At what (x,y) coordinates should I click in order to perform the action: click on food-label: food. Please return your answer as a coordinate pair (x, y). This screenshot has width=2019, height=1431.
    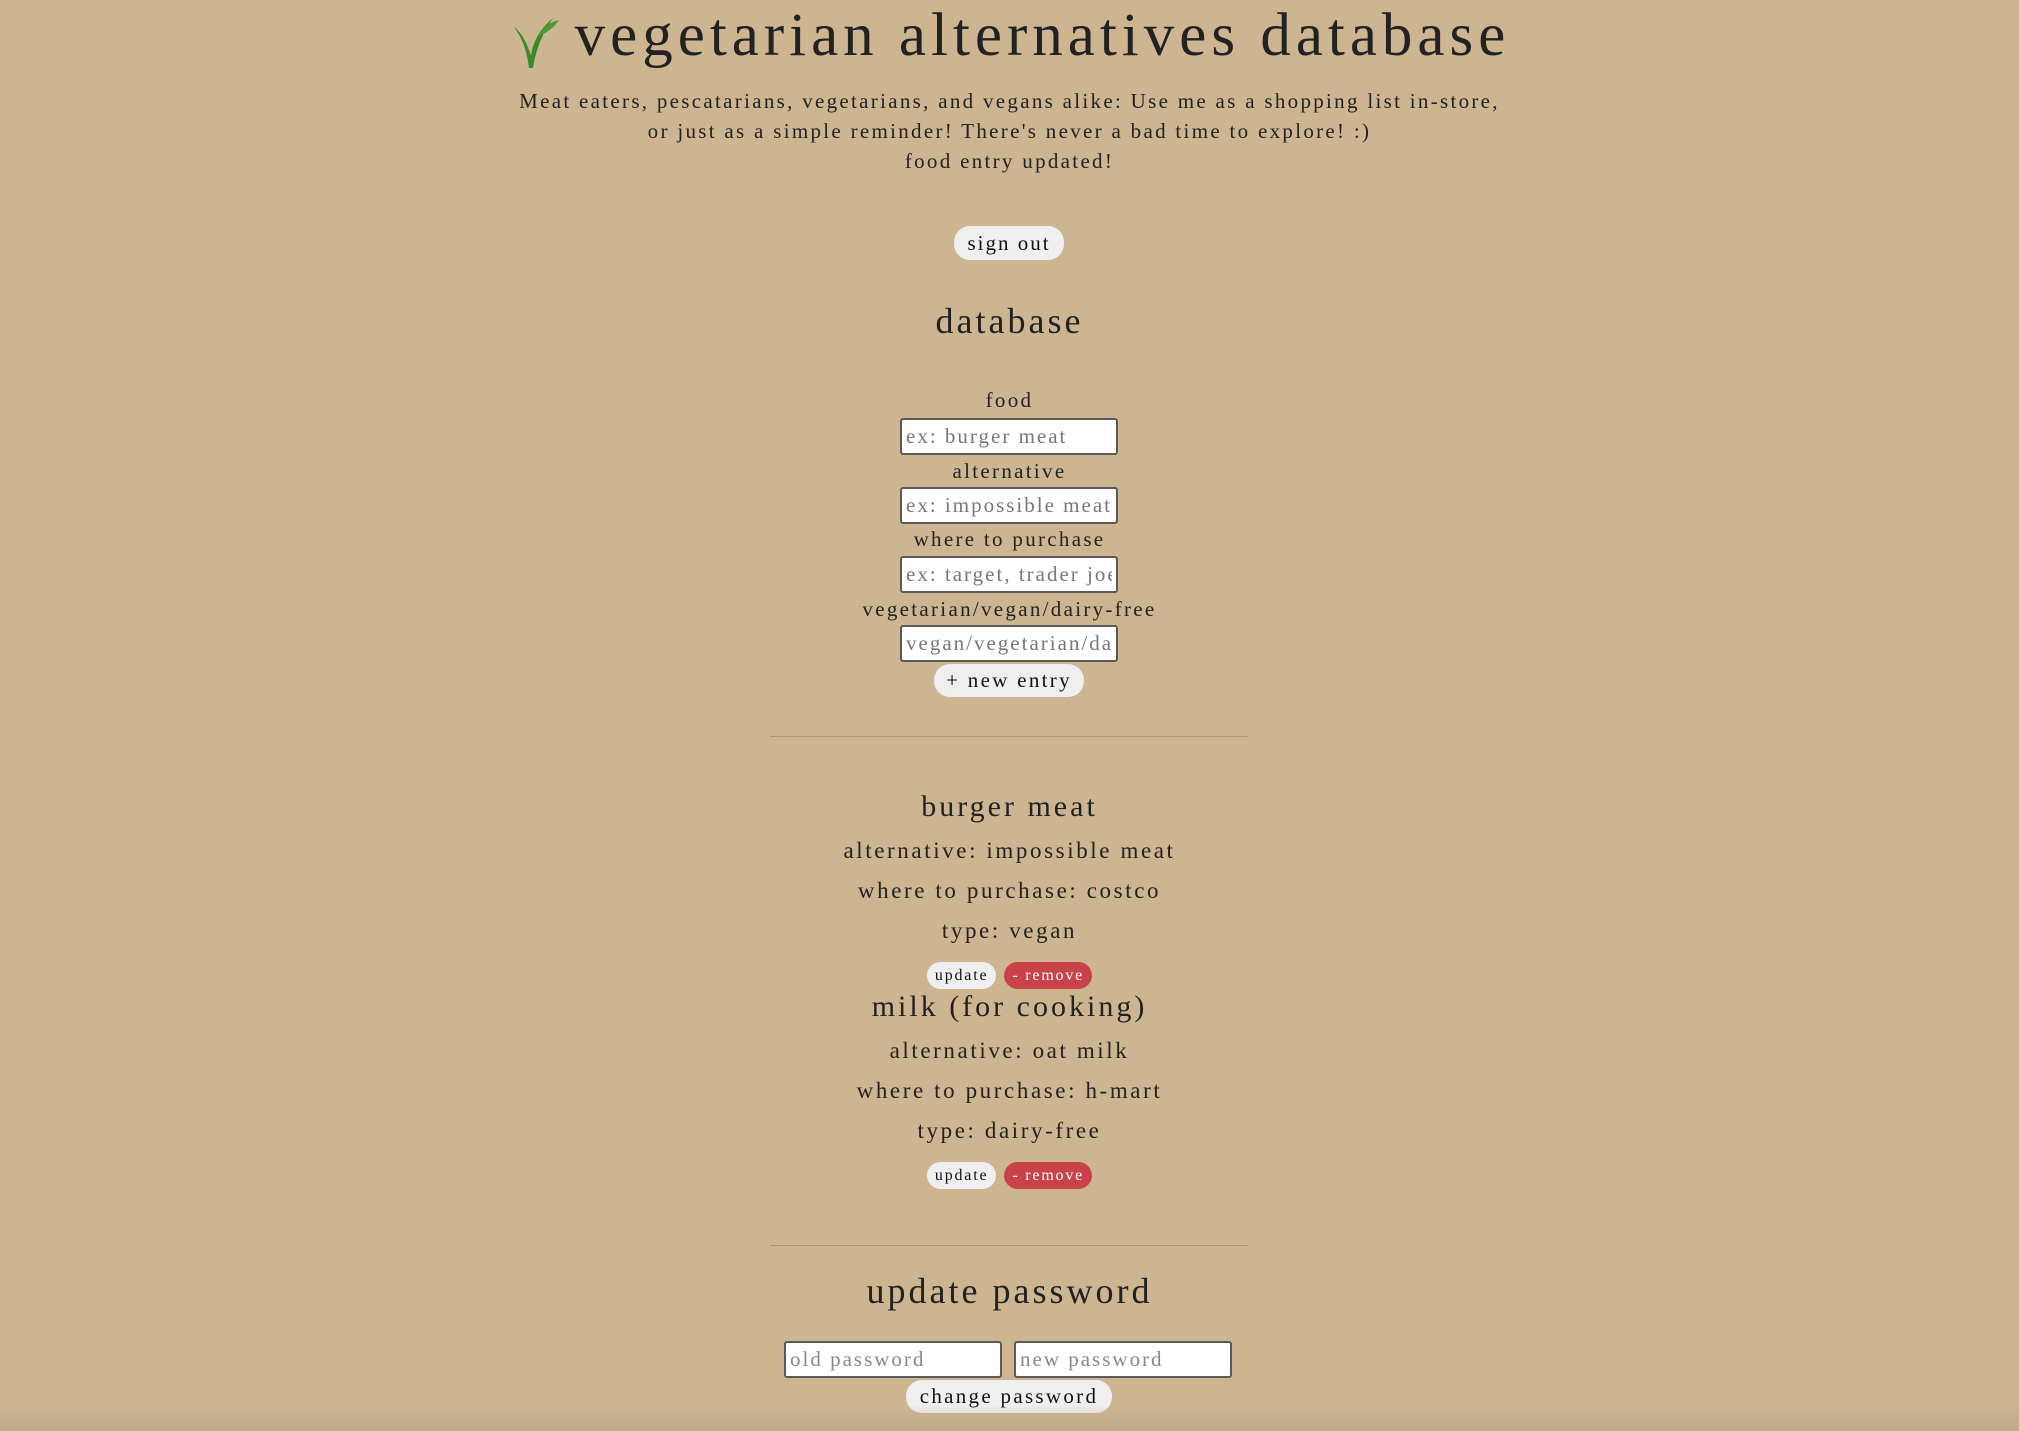
    Looking at the image, I should click on (1009, 400).